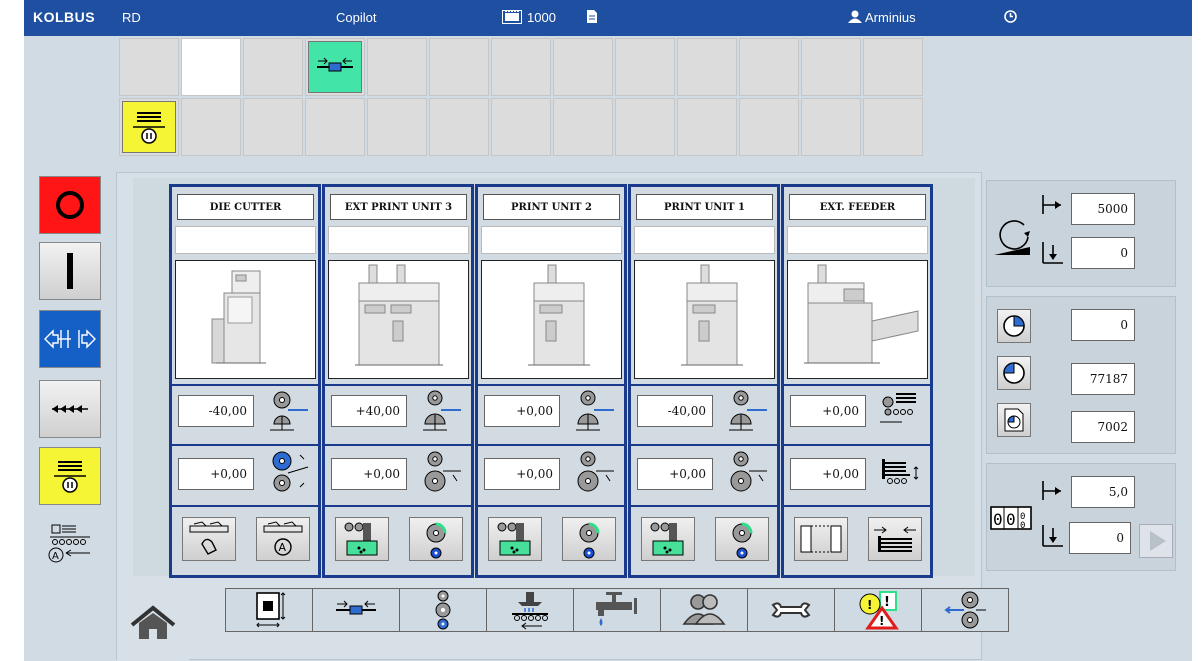 This screenshot has height=661, width=1201. Describe the element at coordinates (899, 472) in the screenshot. I see `feeder-circumferential-icon` at that location.